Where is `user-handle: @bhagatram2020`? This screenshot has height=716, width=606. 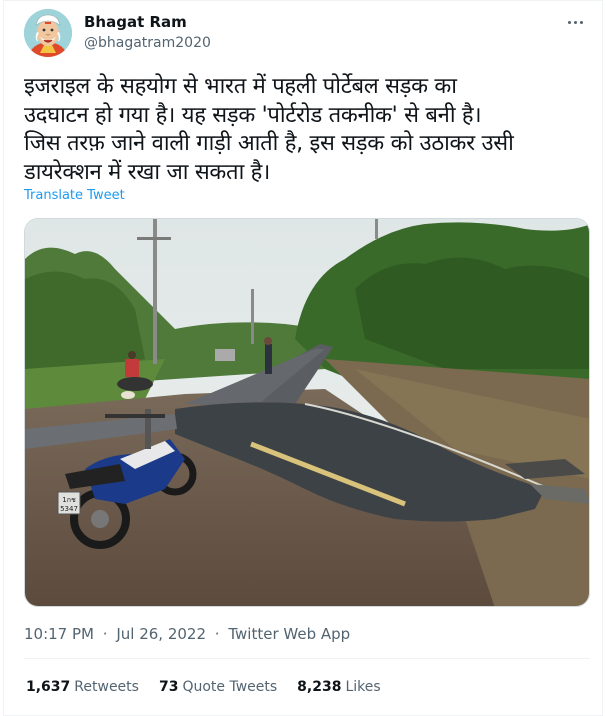
user-handle: @bhagatram2020 is located at coordinates (147, 43).